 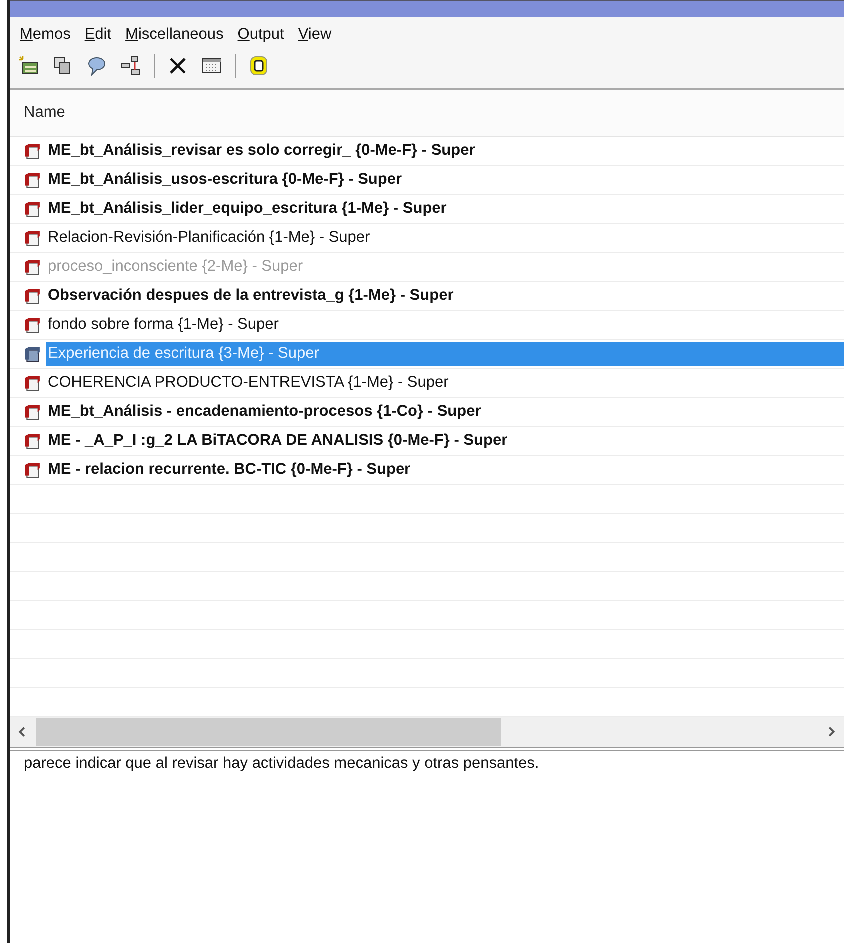 What do you see at coordinates (229, 470) in the screenshot?
I see `memo-item: ME - relacion recurrente. BC-TIC {0-Me-F} - Super` at bounding box center [229, 470].